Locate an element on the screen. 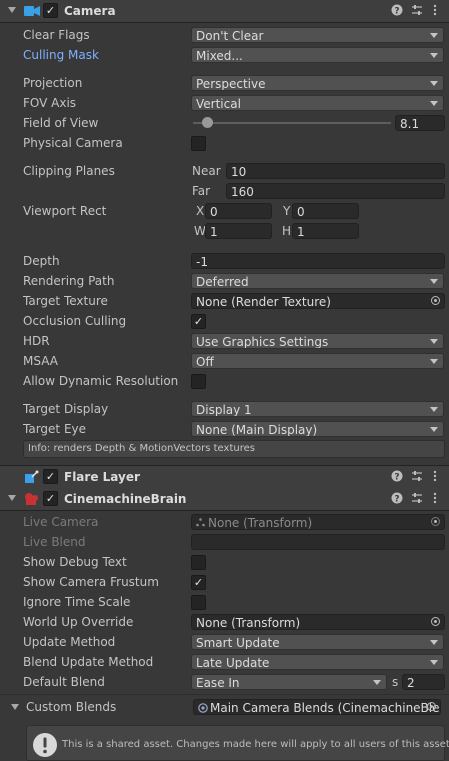  occlusion-culling-label: Occlusion Culling is located at coordinates (75, 321).